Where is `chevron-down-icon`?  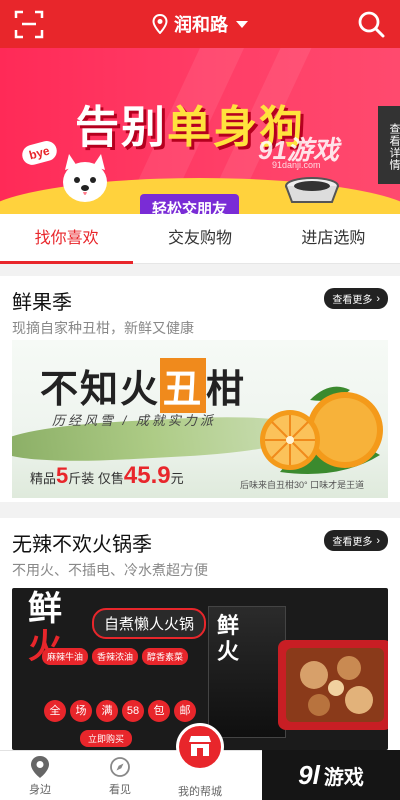
chevron-down-icon is located at coordinates (242, 24).